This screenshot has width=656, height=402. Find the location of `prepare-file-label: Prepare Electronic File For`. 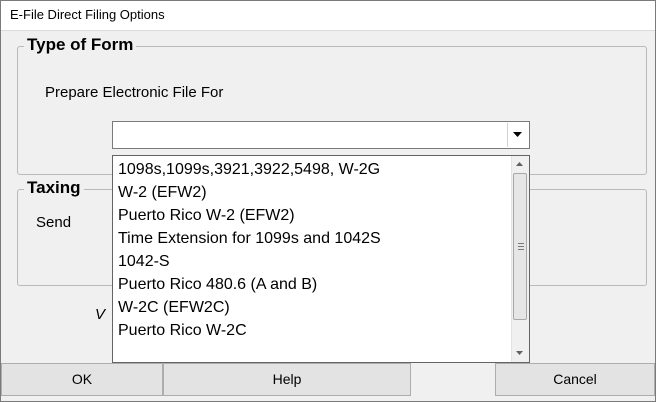

prepare-file-label: Prepare Electronic File For is located at coordinates (134, 92).